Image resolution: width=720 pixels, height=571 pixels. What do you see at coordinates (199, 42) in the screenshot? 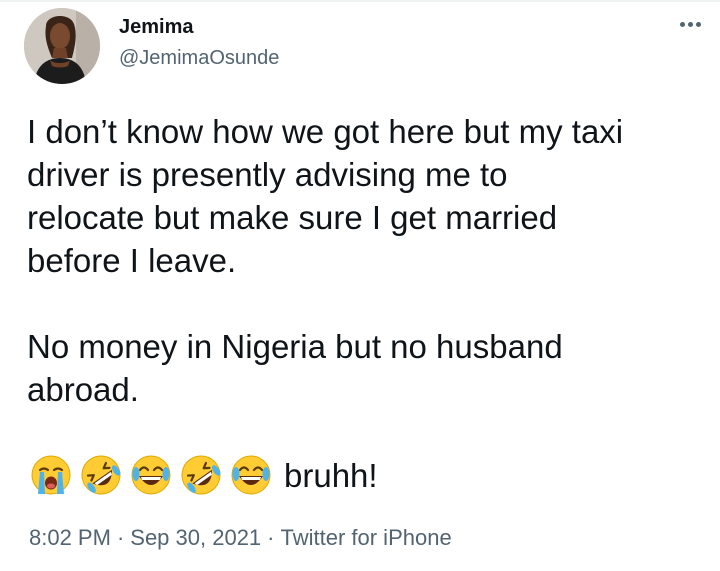
I see `author-names: Jemima @JemimaOsunde` at bounding box center [199, 42].